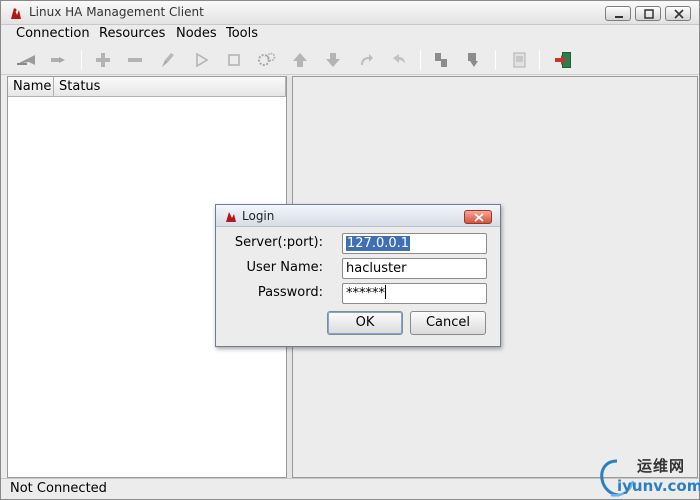 The image size is (700, 500). I want to click on ok-button: OK, so click(365, 323).